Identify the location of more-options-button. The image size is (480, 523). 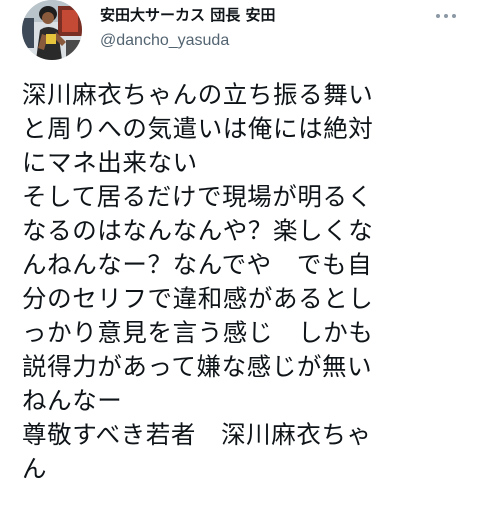
(446, 16).